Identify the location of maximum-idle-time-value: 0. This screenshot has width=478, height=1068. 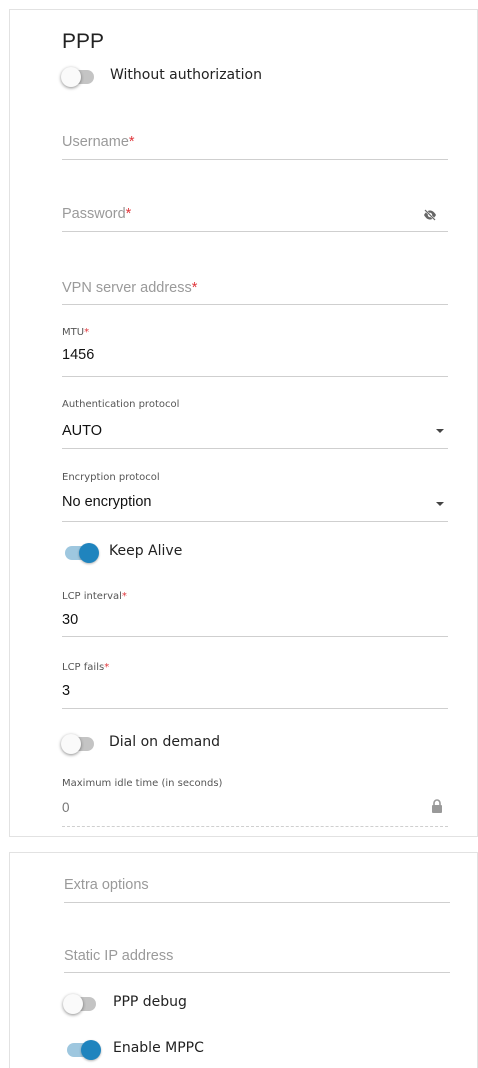
(66, 807).